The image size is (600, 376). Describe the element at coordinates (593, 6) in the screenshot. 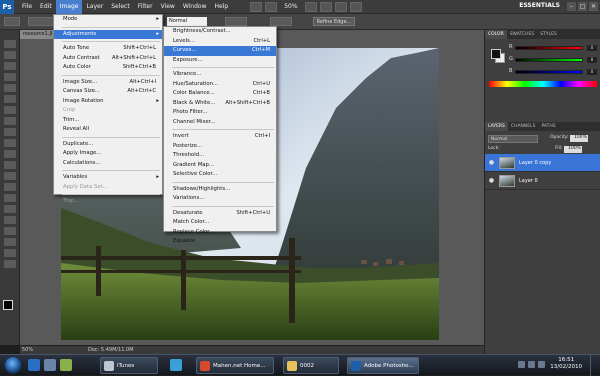

I see `close-icon: ✕` at that location.